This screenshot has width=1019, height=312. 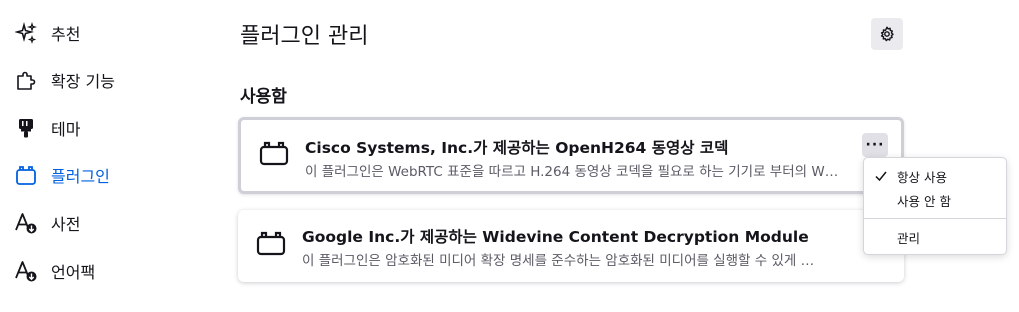 I want to click on sidebar-item-label: 플러그인, so click(x=80, y=176).